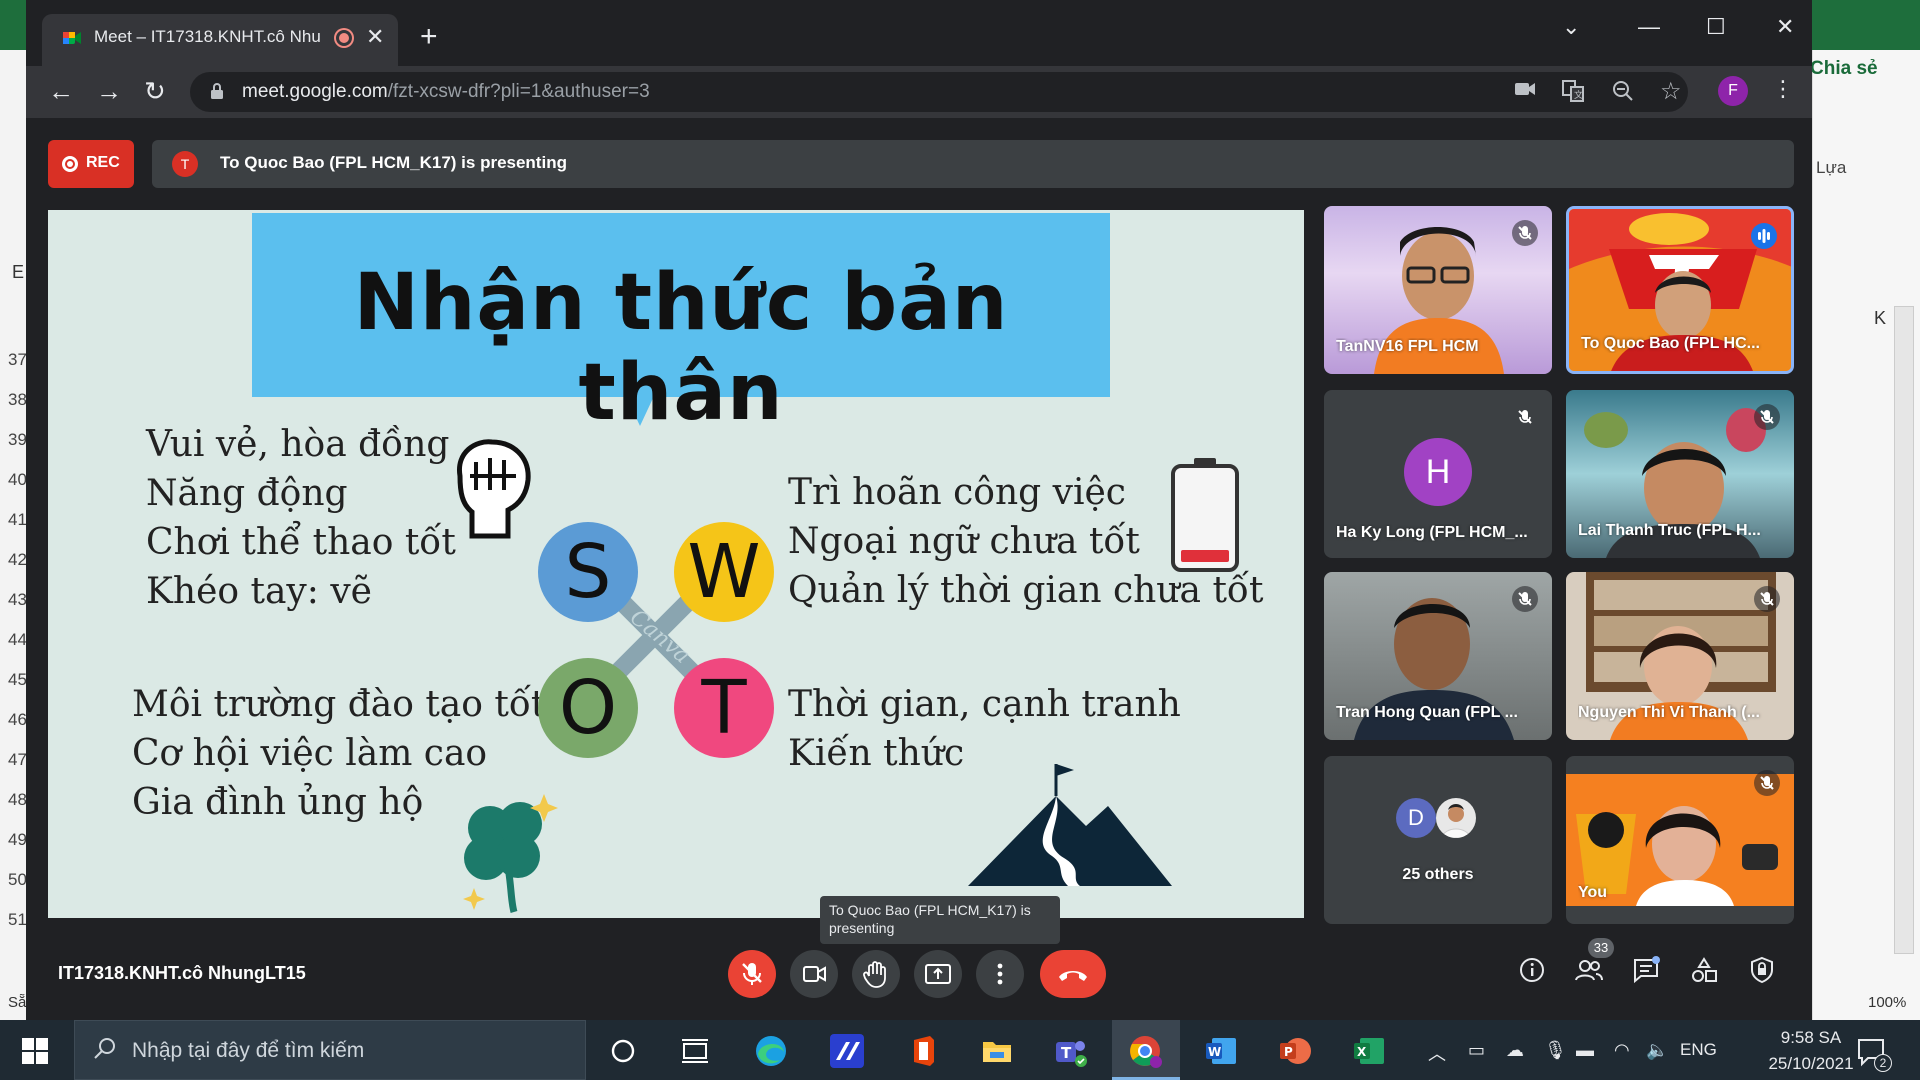 This screenshot has width=1920, height=1080. Describe the element at coordinates (1671, 91) in the screenshot. I see `bookmark-star-icon: ☆` at that location.